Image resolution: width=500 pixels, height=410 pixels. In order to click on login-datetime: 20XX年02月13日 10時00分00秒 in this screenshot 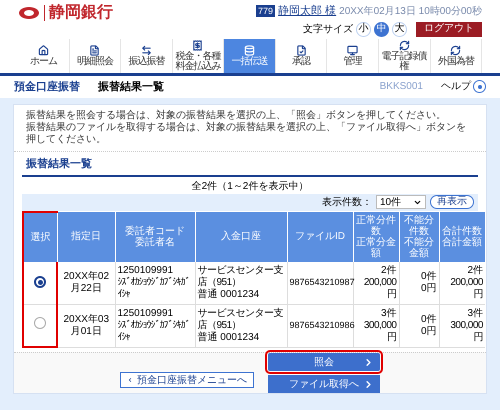, I will do `click(410, 11)`.